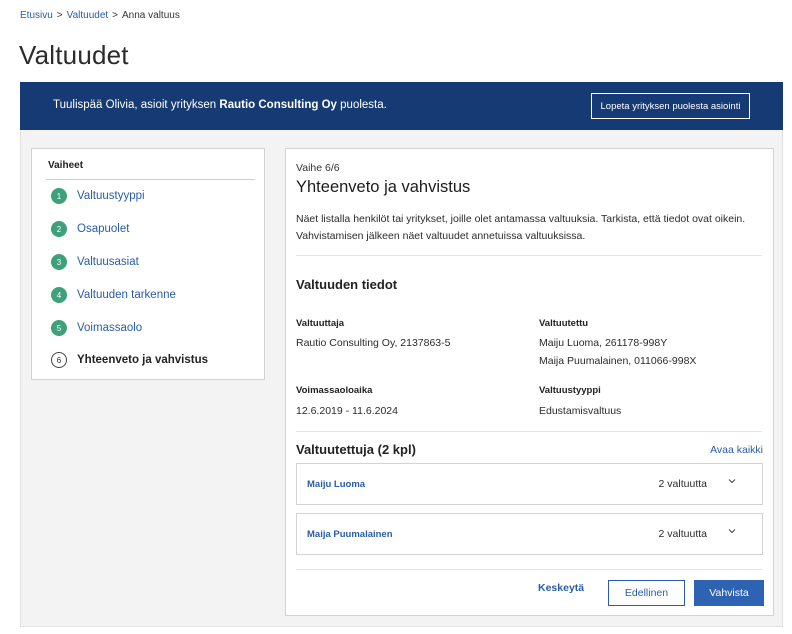 The image size is (792, 634). I want to click on step-complete-badge: 2, so click(59, 229).